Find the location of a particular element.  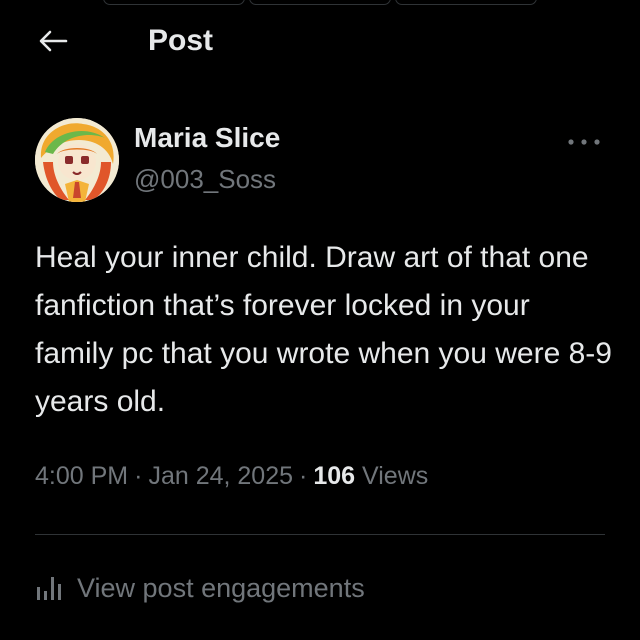

view-engagements-button: View post engagements is located at coordinates (200, 588).